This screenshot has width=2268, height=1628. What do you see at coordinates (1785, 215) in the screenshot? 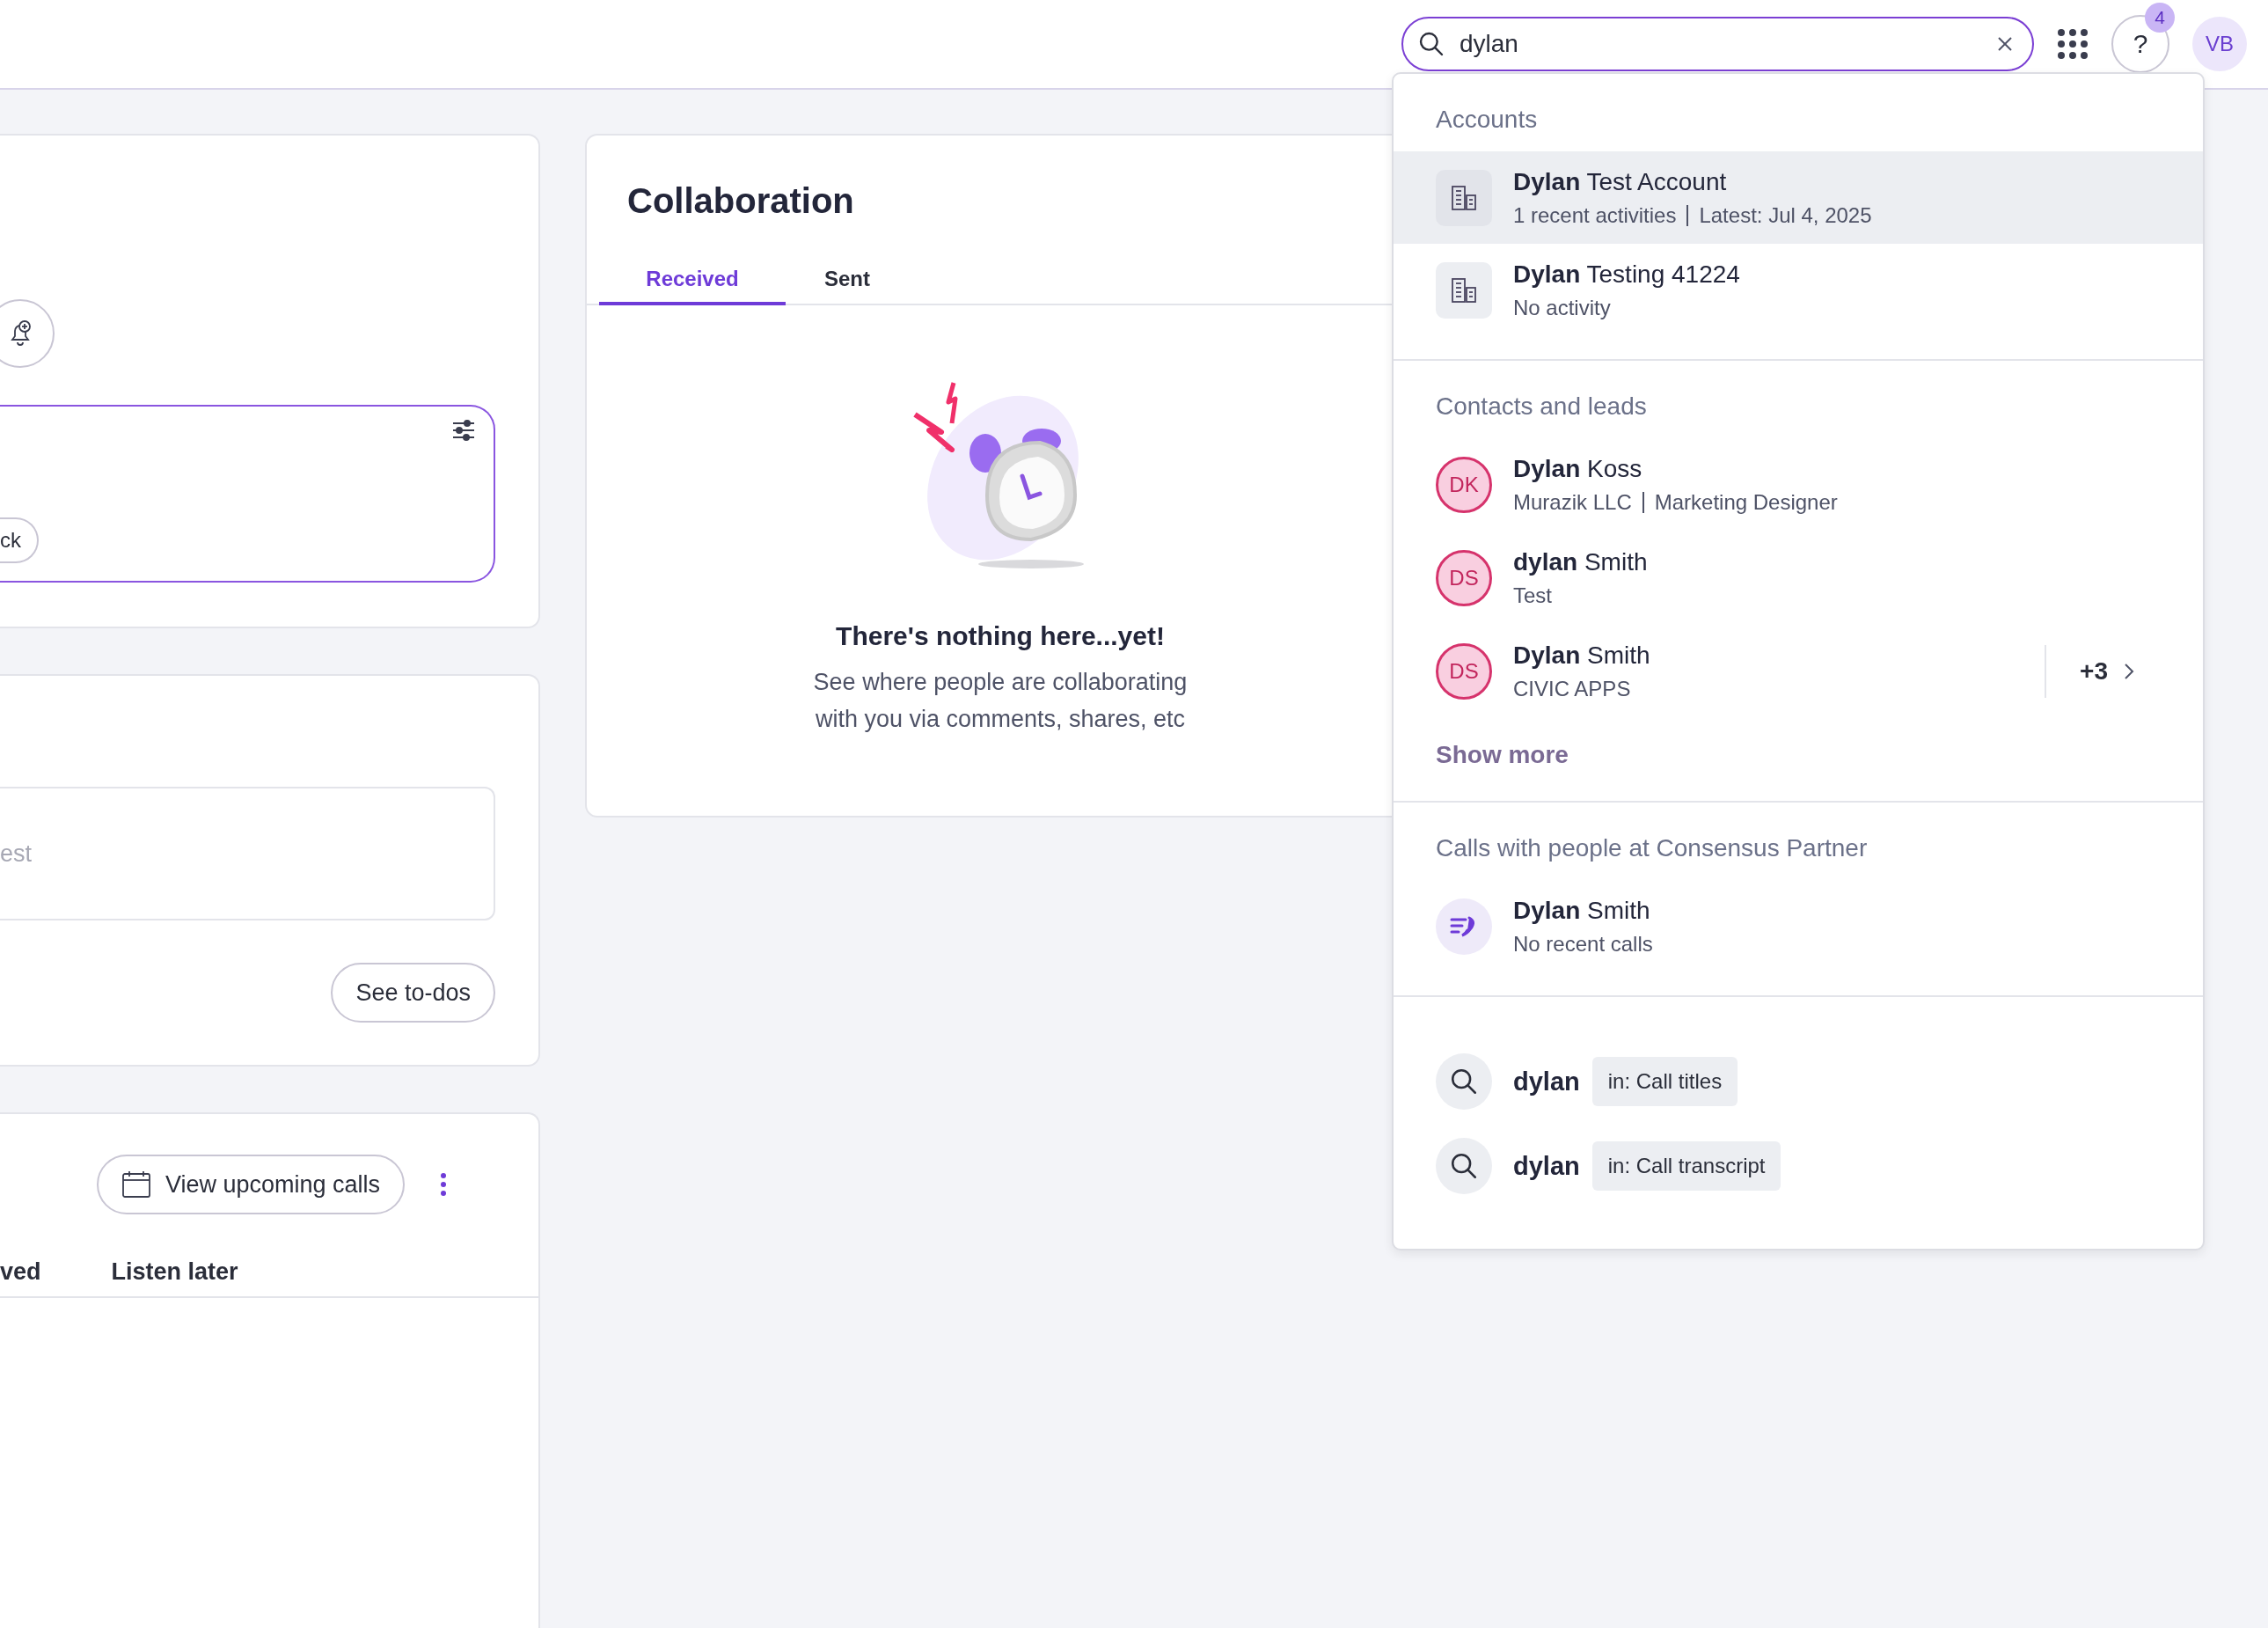
I see `result-detail: Latest: Jul 4, 2025` at bounding box center [1785, 215].